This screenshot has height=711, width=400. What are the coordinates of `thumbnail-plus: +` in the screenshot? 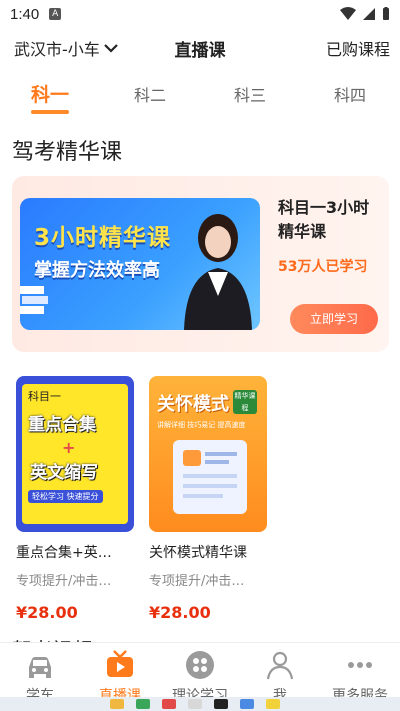 It's located at (69, 447).